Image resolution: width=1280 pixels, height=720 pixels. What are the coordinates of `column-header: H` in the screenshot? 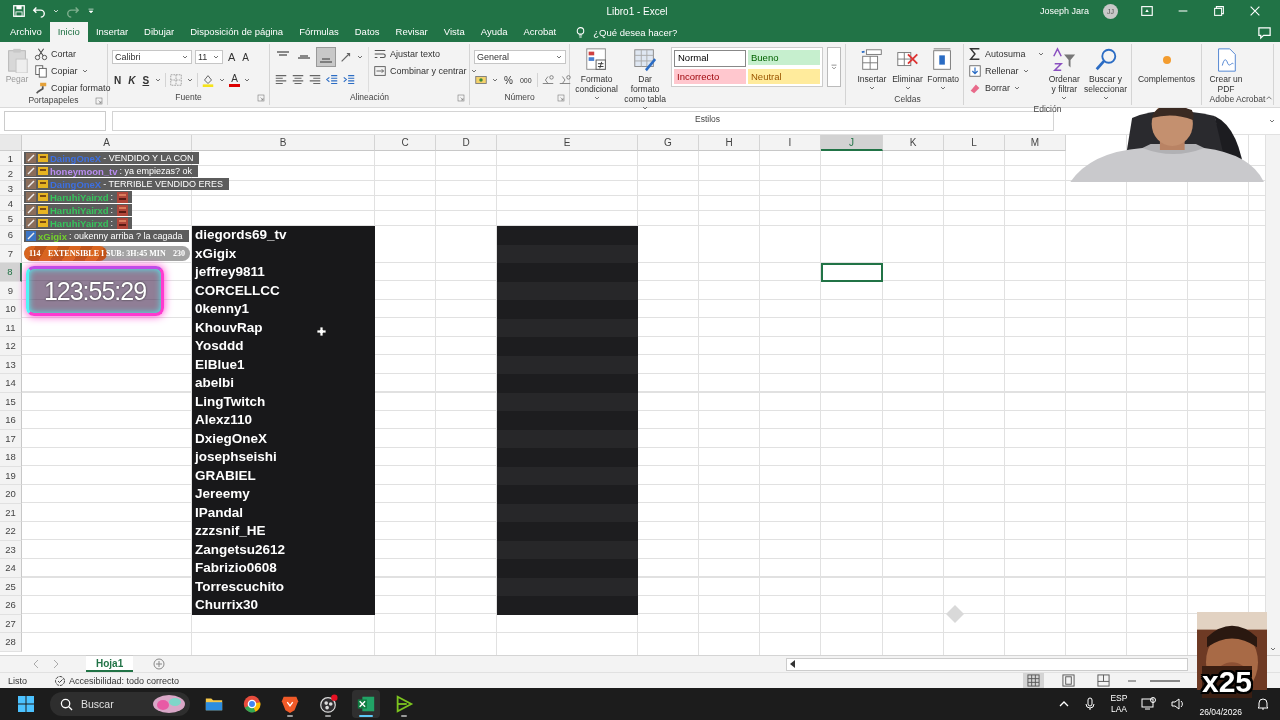 It's located at (729, 143).